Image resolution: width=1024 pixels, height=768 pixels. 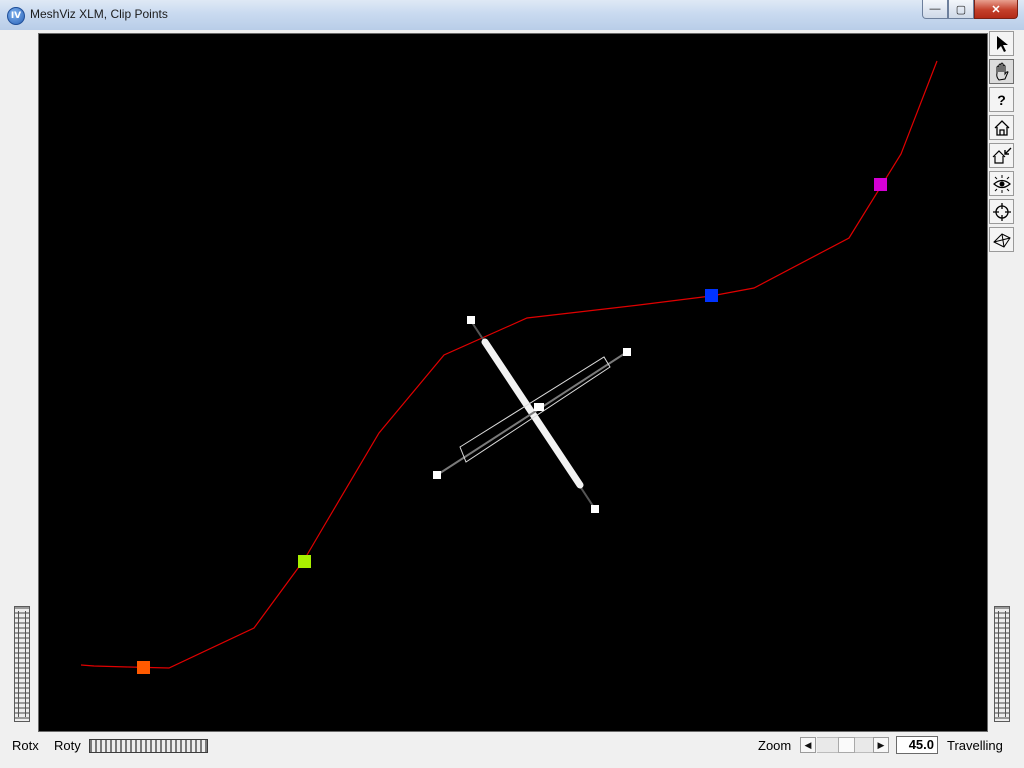 I want to click on clip-dragger, so click(x=532, y=414).